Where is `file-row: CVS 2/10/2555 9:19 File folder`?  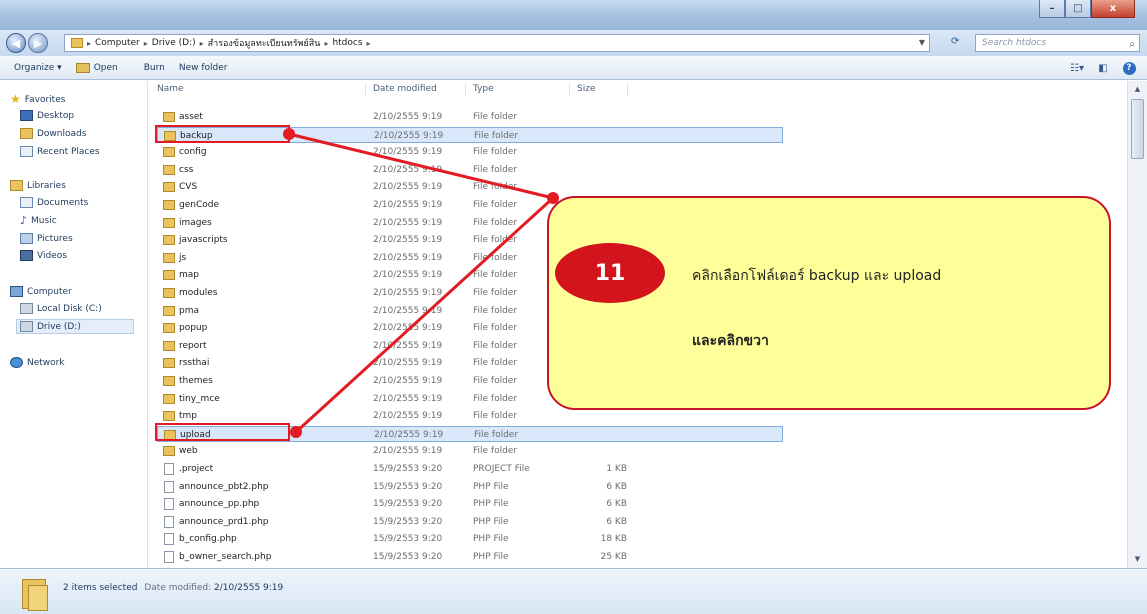 file-row: CVS 2/10/2555 9:19 File folder is located at coordinates (470, 187).